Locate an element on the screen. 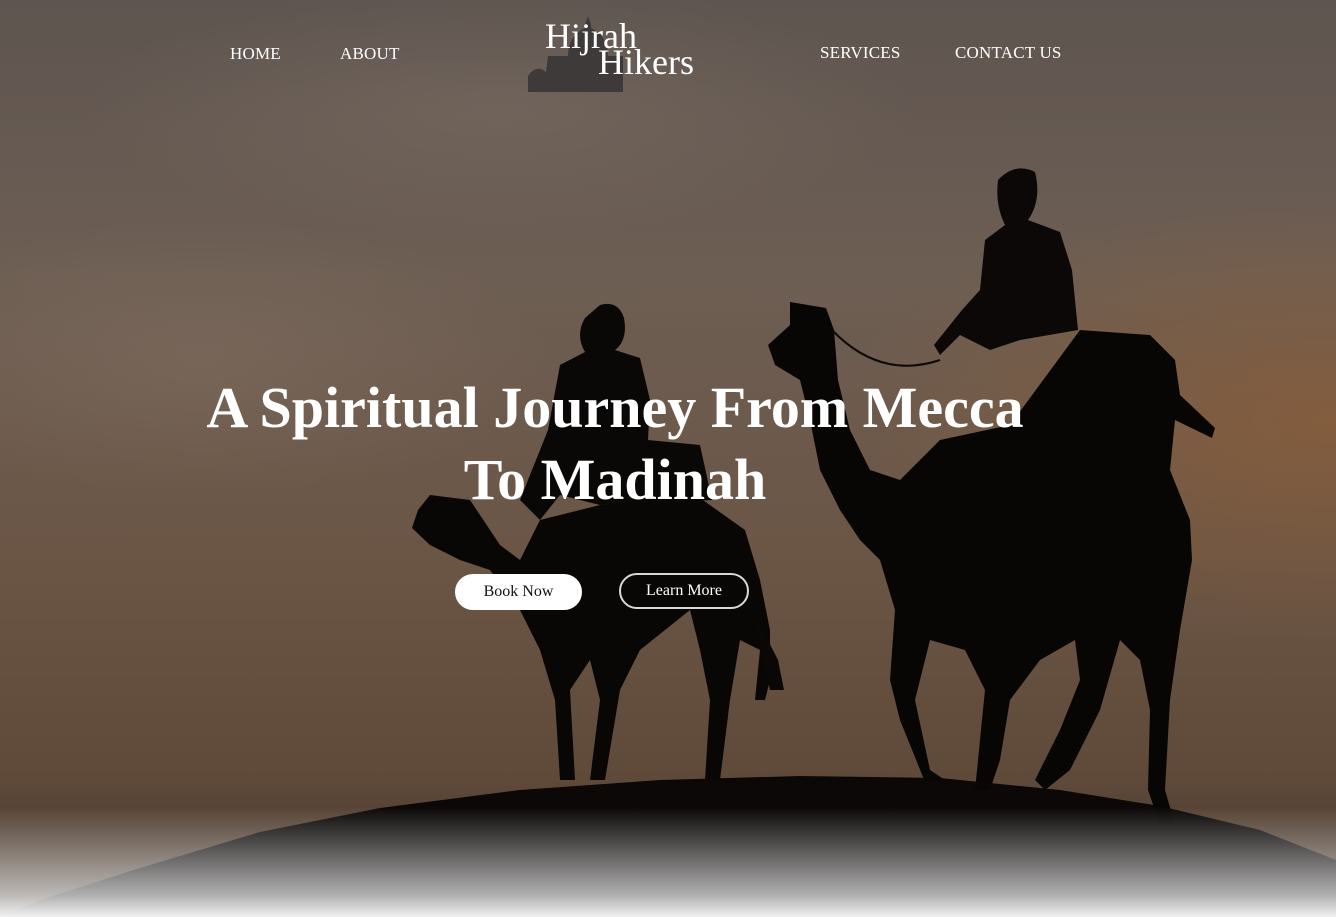 The height and width of the screenshot is (917, 1336). learn-more-button: Learn More is located at coordinates (684, 591).